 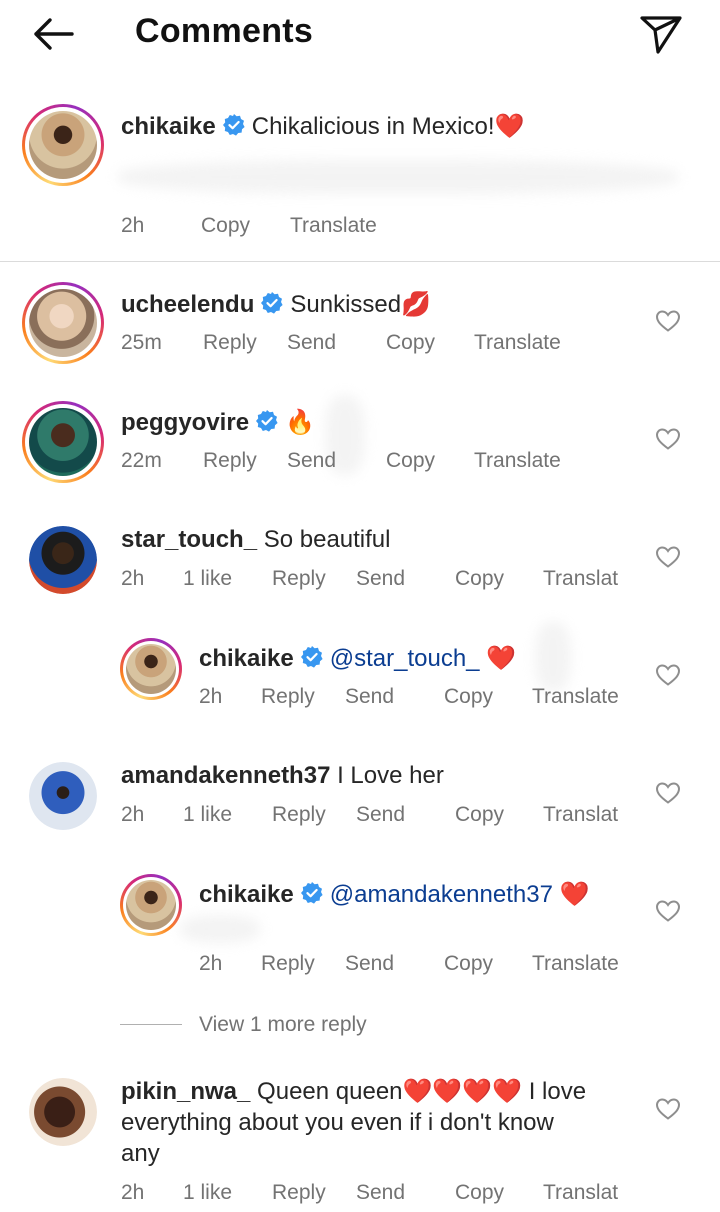 I want to click on username: star_touch_, so click(x=189, y=539).